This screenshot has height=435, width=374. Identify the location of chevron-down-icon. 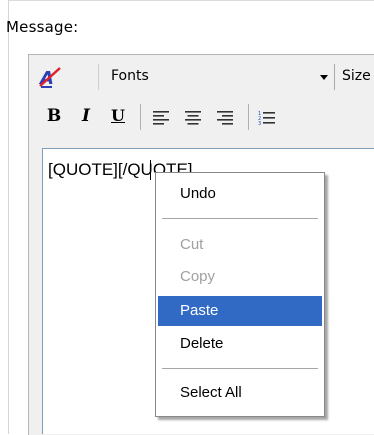
(324, 77).